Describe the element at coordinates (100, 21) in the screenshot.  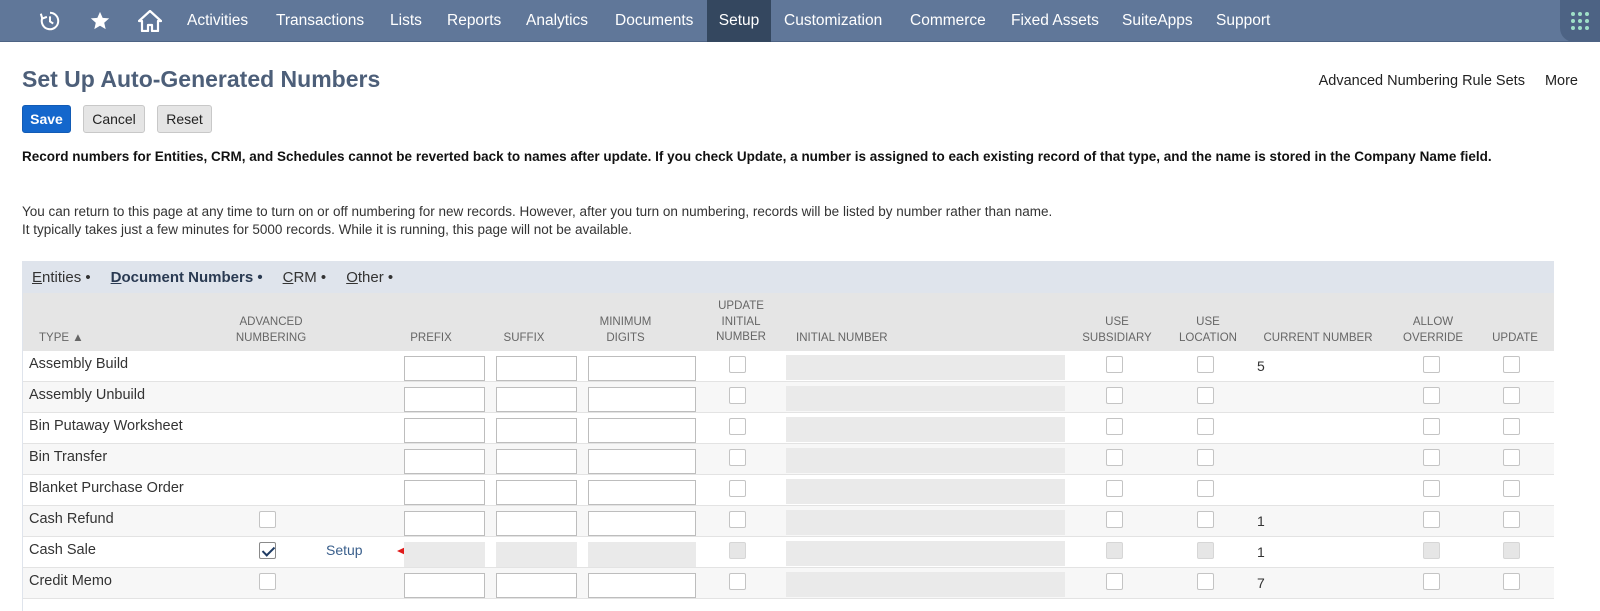
I see `star-icon` at that location.